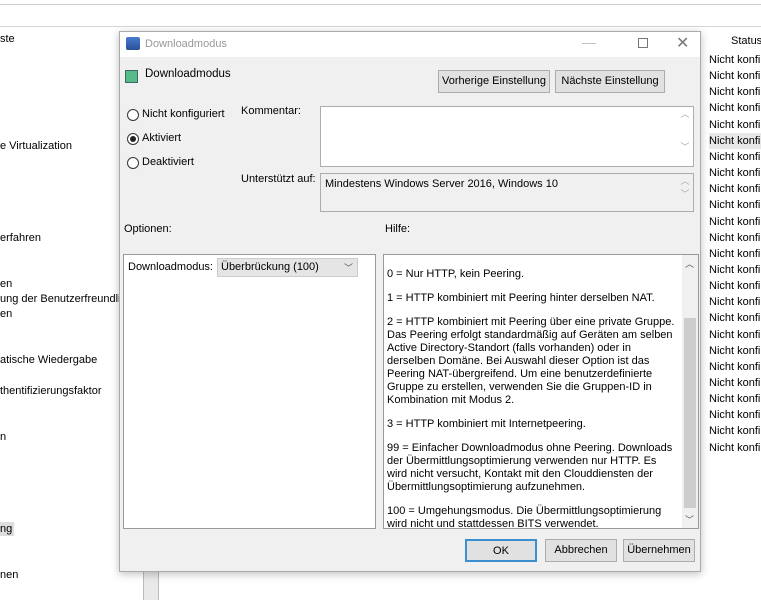 This screenshot has width=761, height=600. What do you see at coordinates (746, 41) in the screenshot?
I see `status-column-header: Status` at bounding box center [746, 41].